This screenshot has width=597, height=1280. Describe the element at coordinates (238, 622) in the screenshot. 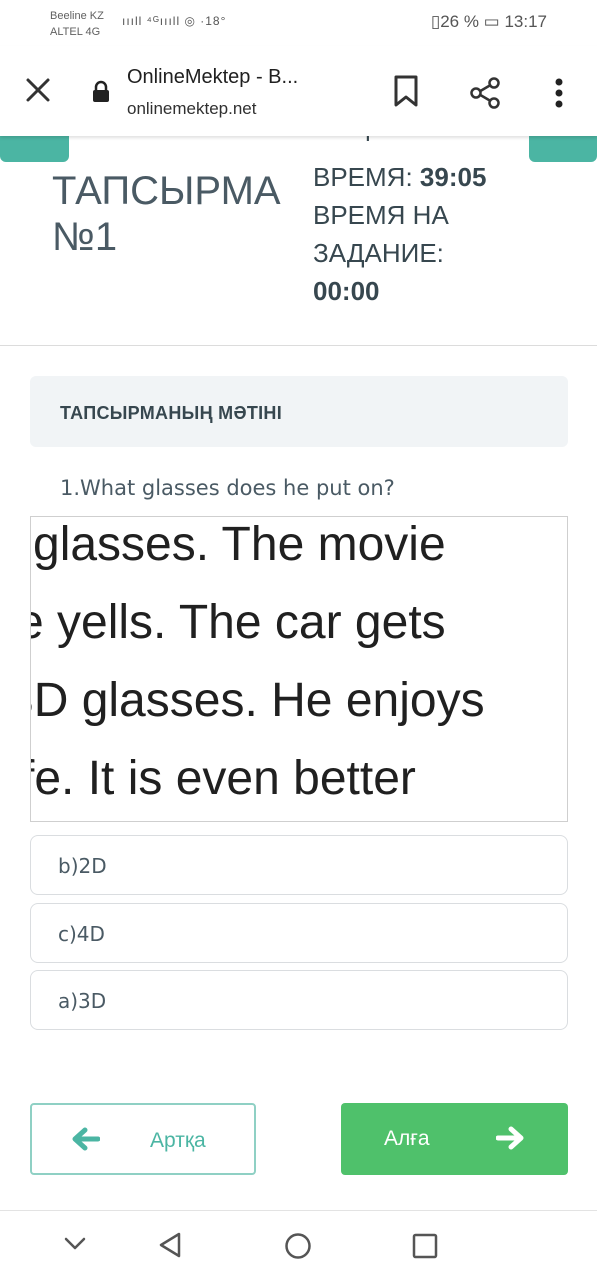

I see `text-line: e yells. The car gets` at that location.